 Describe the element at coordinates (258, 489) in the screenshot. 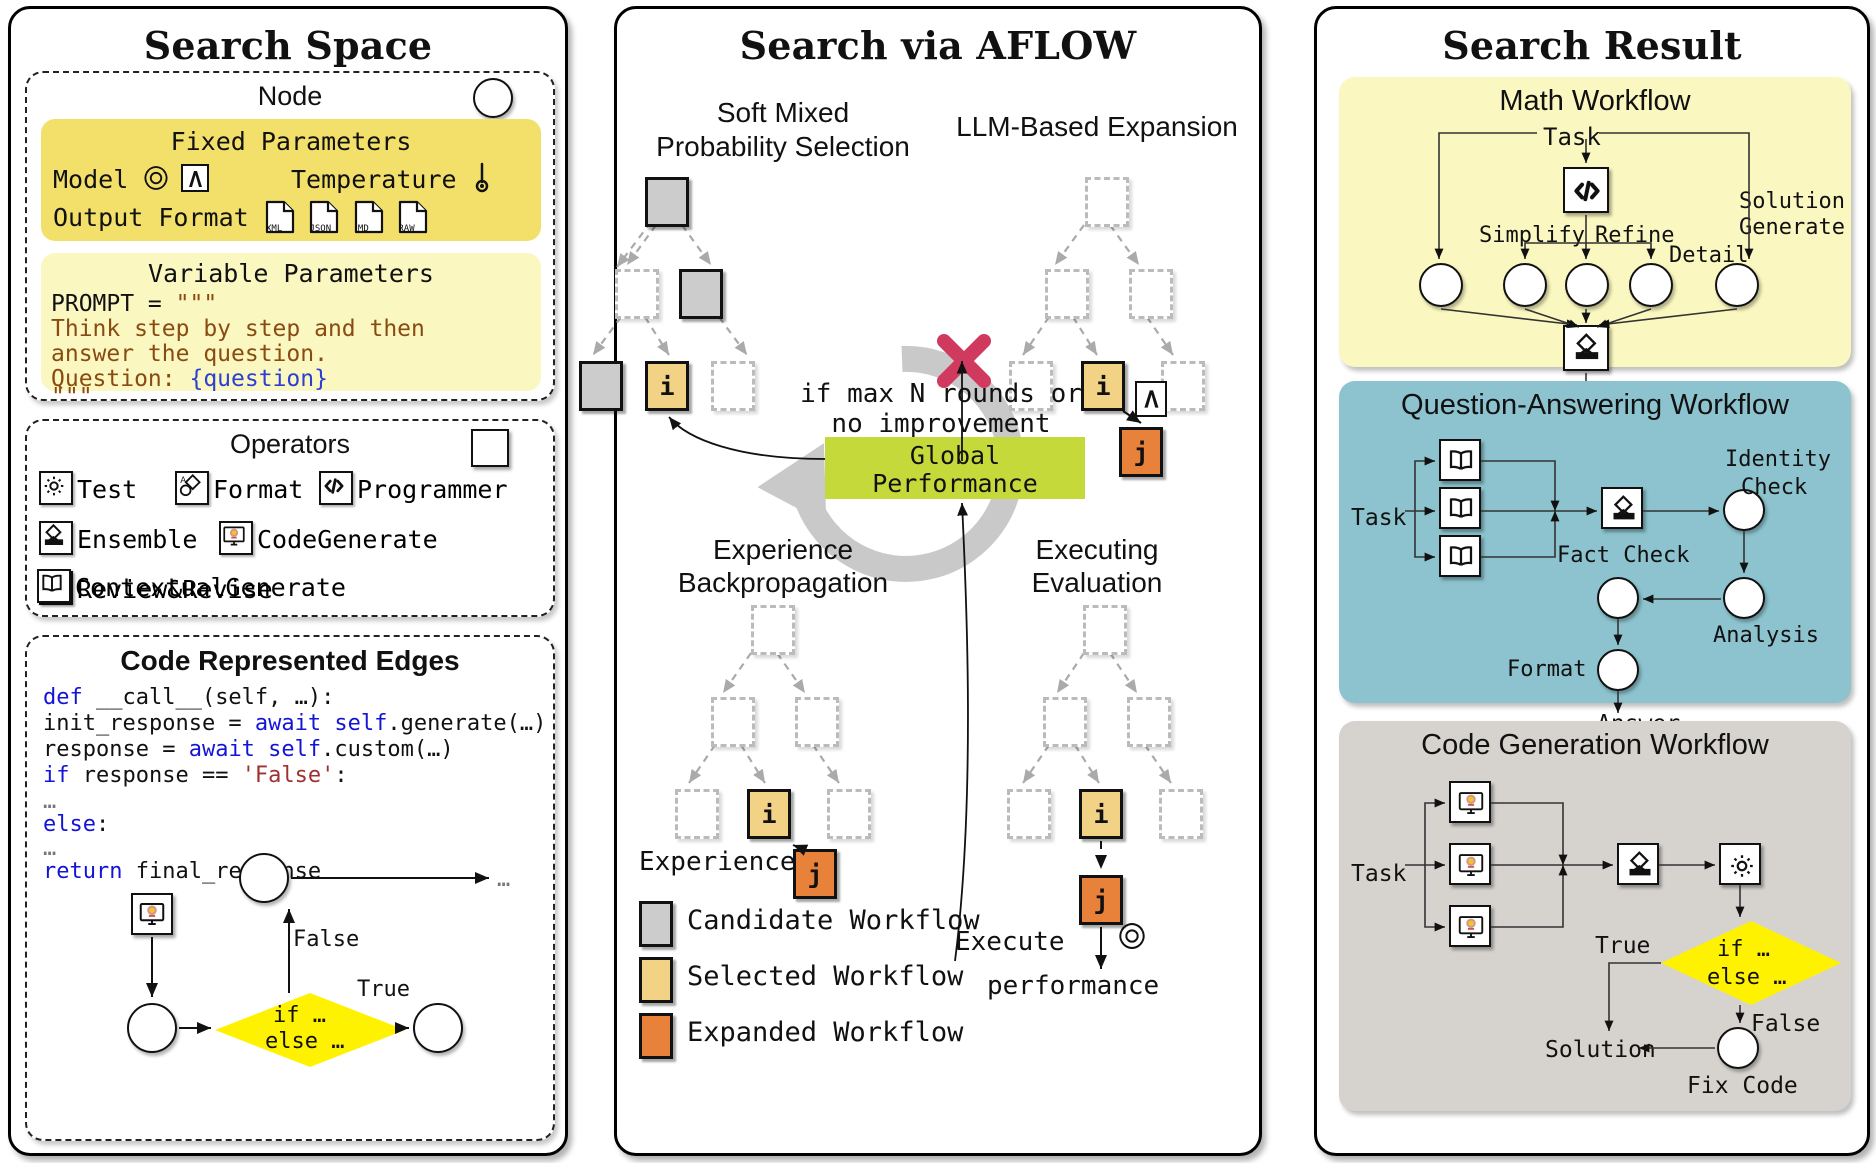

I see `operator-label-format: Format` at that location.